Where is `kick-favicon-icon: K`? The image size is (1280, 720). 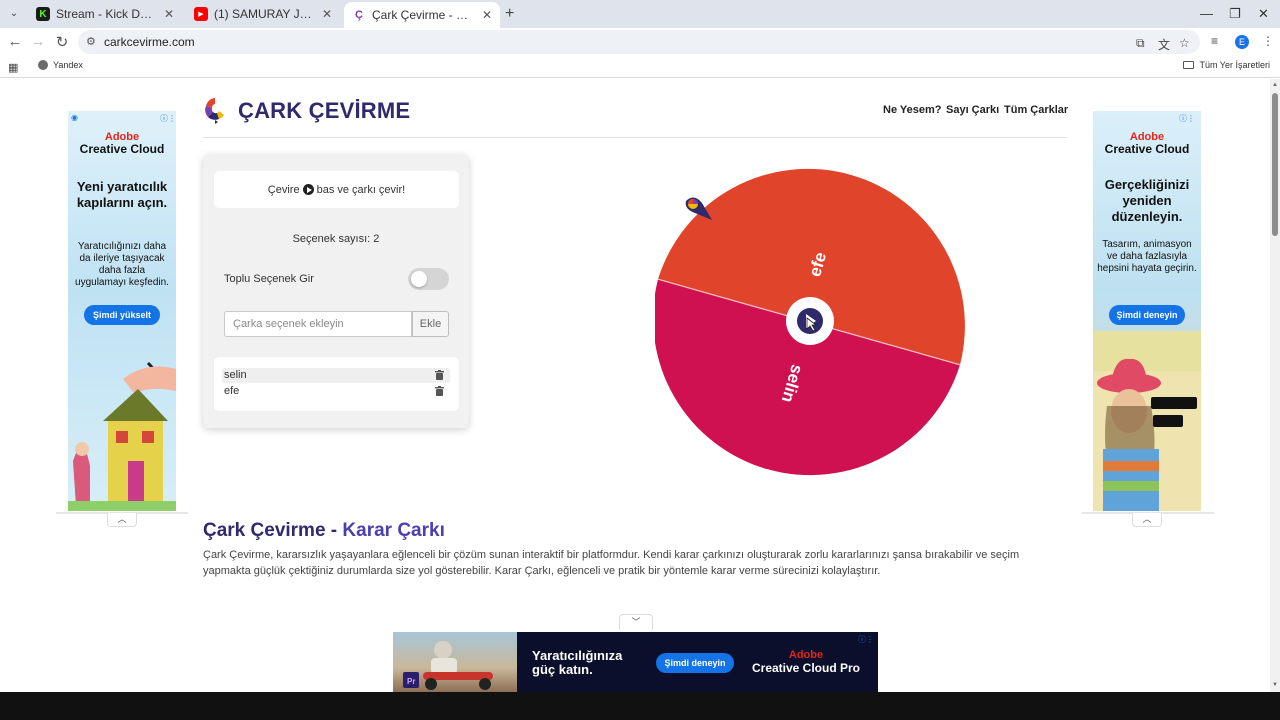
kick-favicon-icon: K is located at coordinates (43, 14).